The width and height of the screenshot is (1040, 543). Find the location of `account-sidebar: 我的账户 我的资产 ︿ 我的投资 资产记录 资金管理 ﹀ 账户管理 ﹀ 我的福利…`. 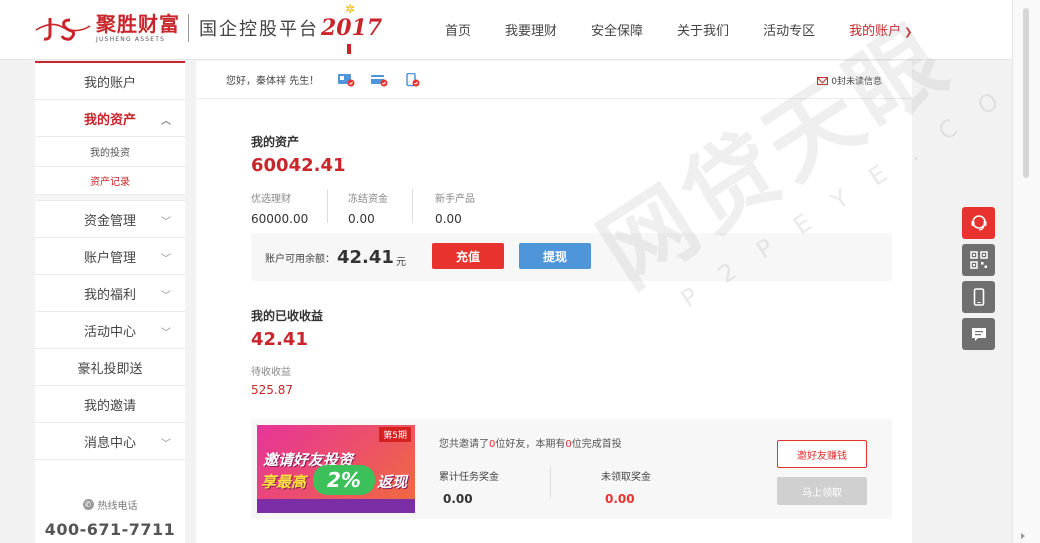

account-sidebar: 我的账户 我的资产 ︿ 我的投资 资产记录 资金管理 ﹀ 账户管理 ﹀ 我的福利… is located at coordinates (110, 302).